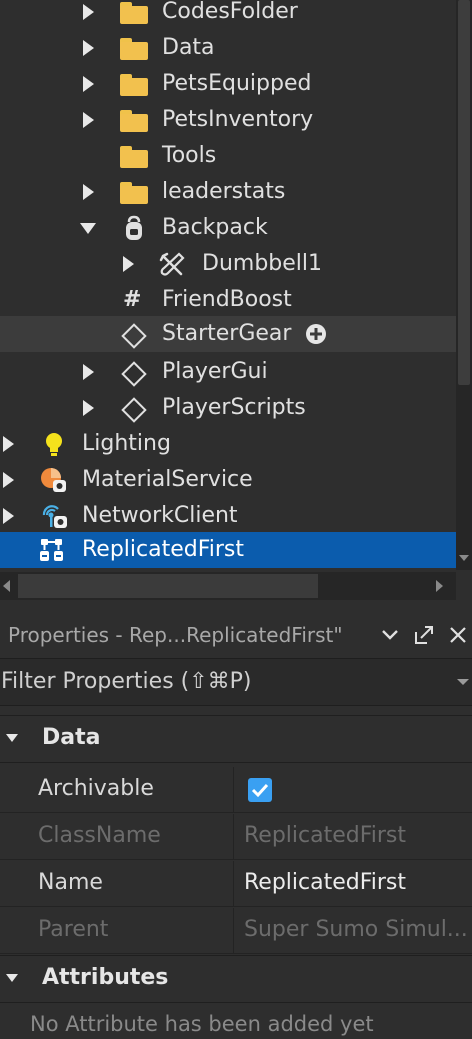  What do you see at coordinates (175, 635) in the screenshot?
I see `properties-title: Properties - Rep...ReplicatedFirst"` at bounding box center [175, 635].